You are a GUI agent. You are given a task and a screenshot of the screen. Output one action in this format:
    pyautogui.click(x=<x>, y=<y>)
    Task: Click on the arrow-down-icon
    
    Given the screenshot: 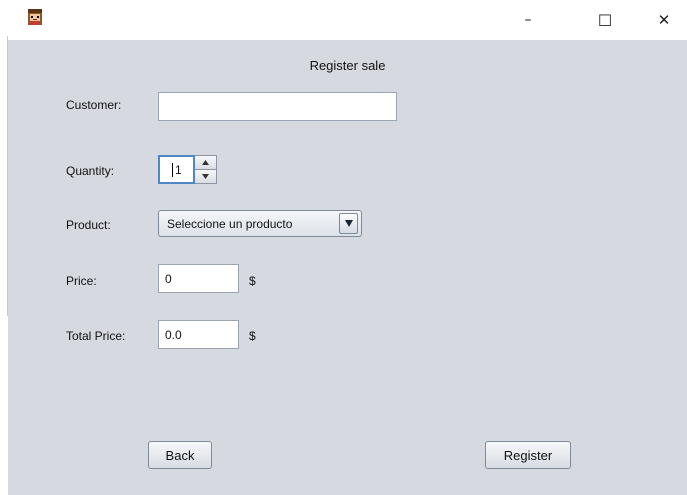 What is the action you would take?
    pyautogui.click(x=205, y=176)
    